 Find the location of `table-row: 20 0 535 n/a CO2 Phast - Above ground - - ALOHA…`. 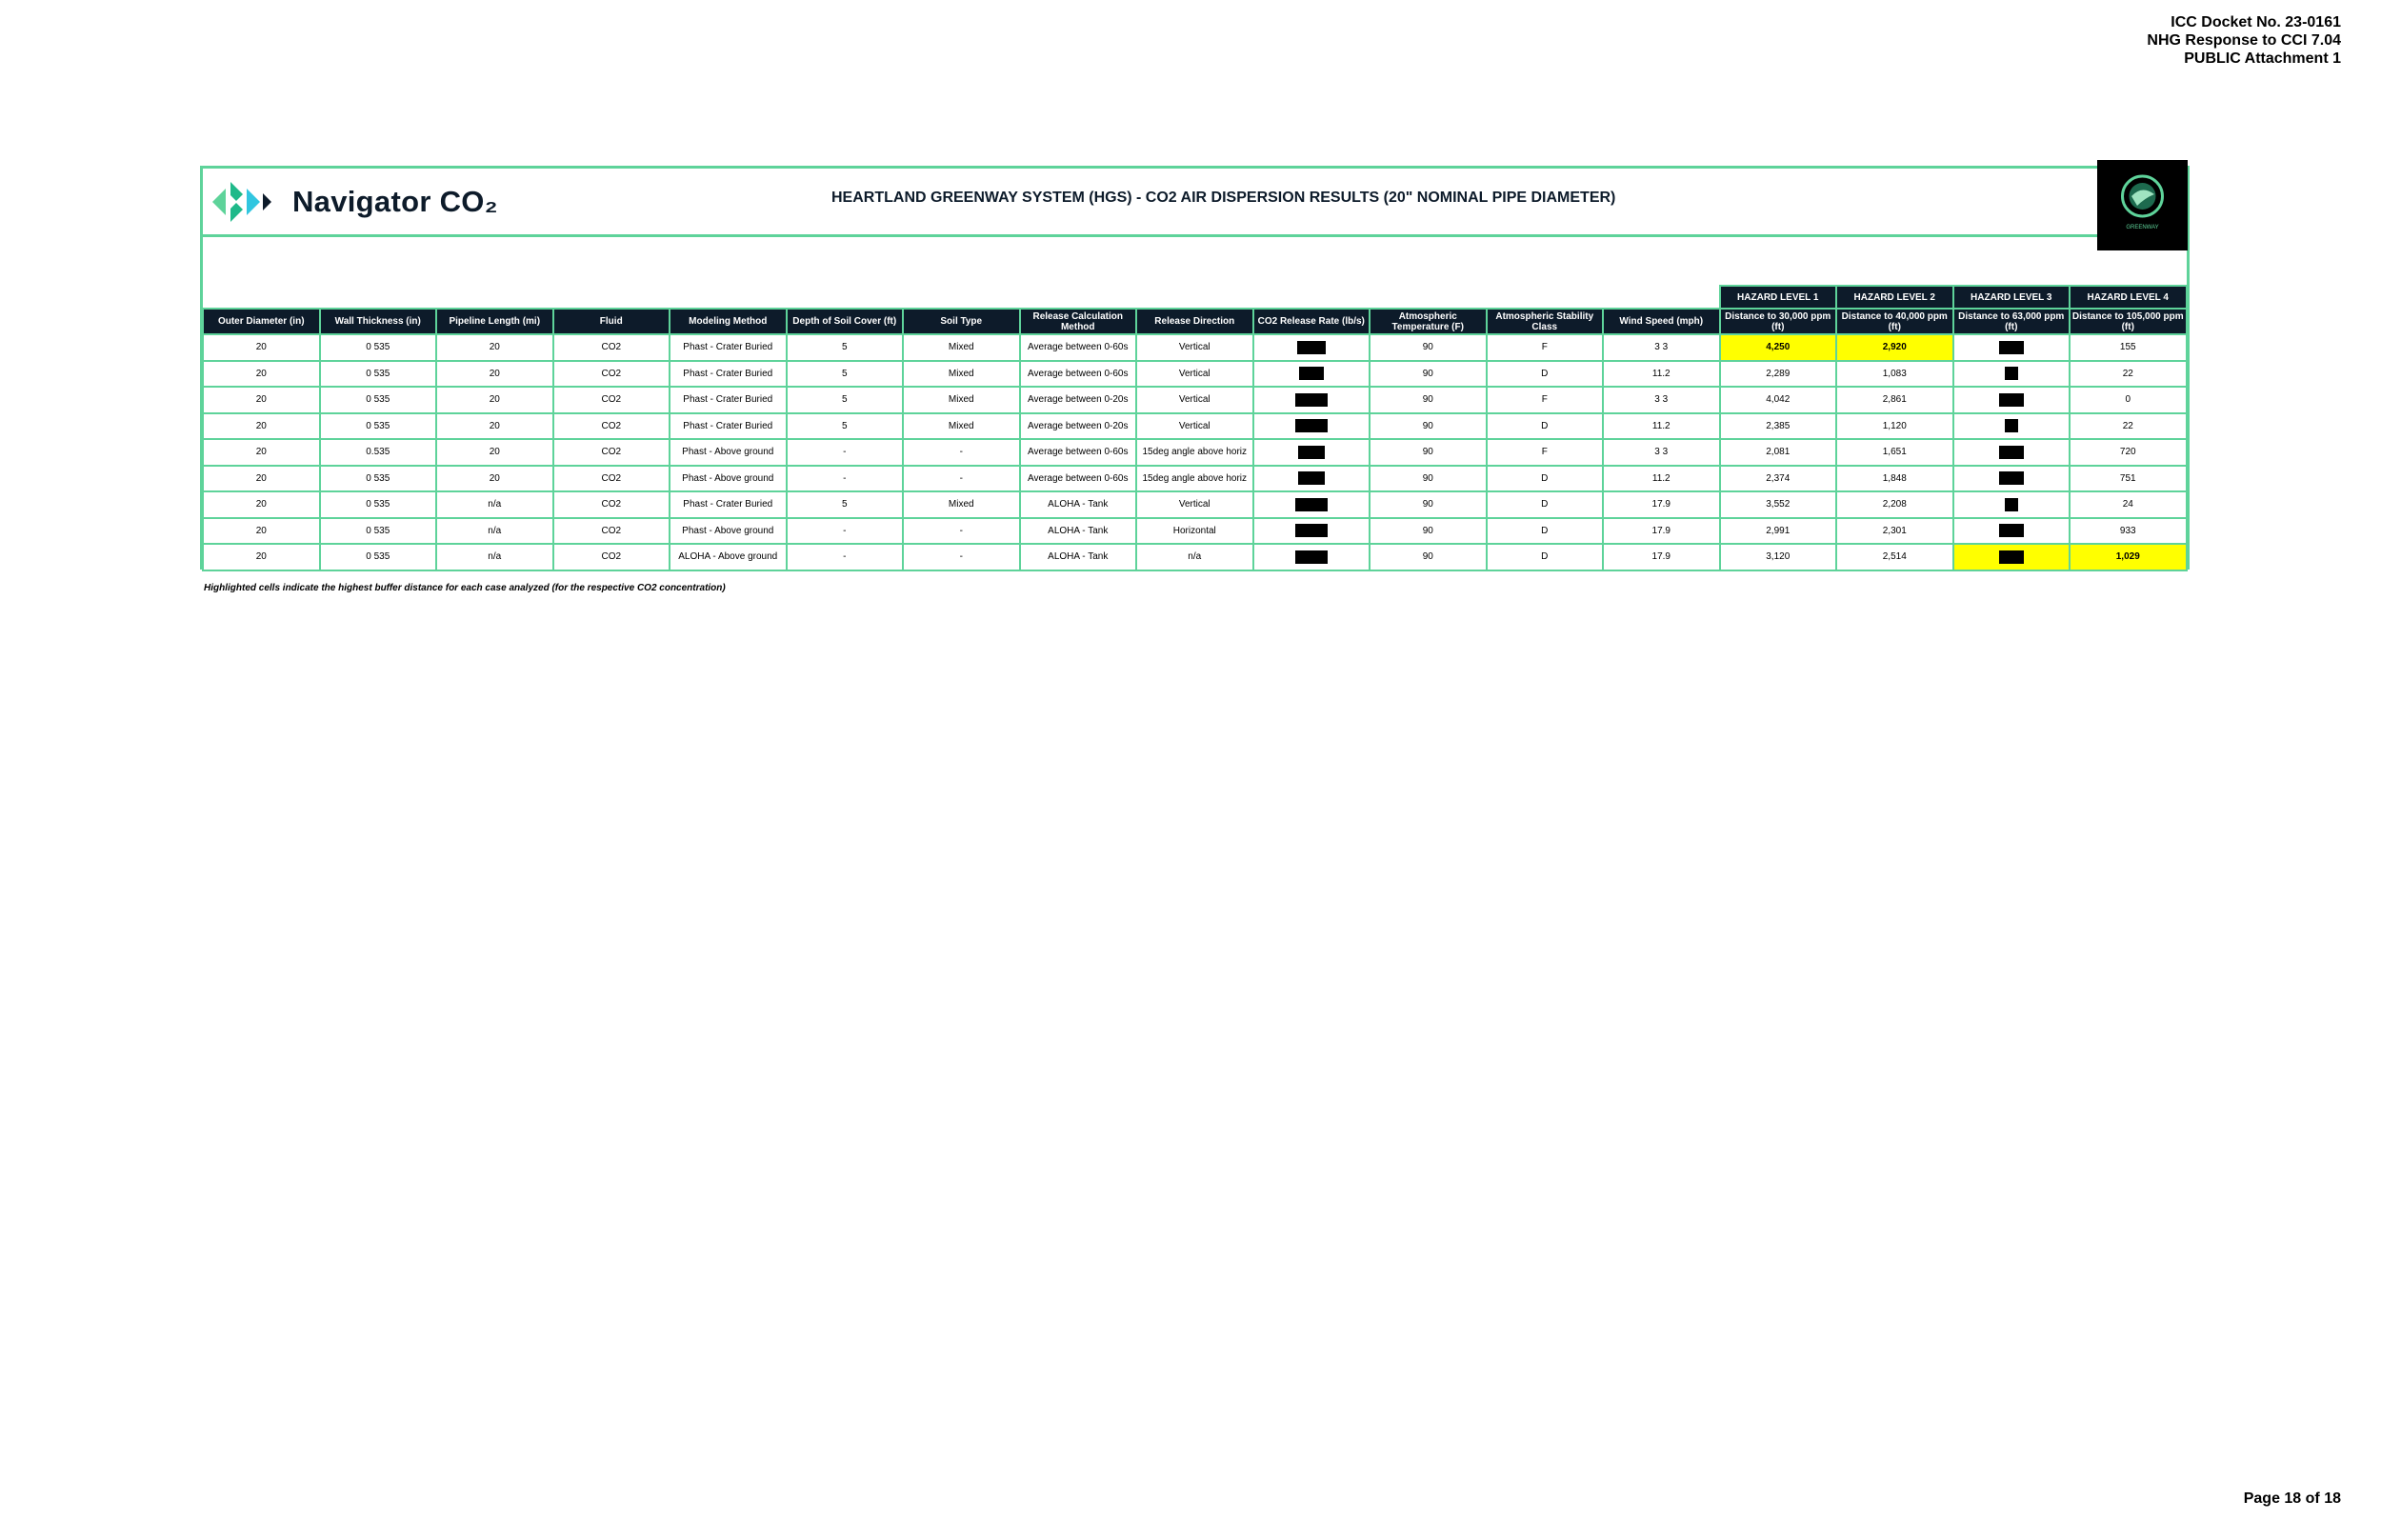

table-row: 20 0 535 n/a CO2 Phast - Above ground - - ALOHA… is located at coordinates (1195, 530).